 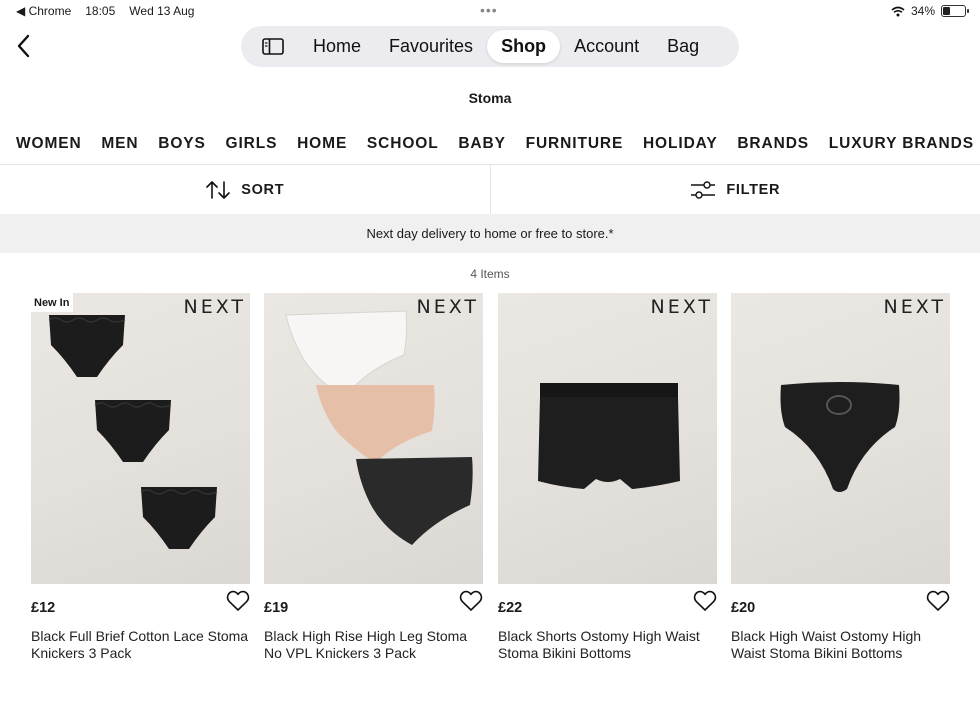 I want to click on category-home: HOME, so click(x=322, y=144).